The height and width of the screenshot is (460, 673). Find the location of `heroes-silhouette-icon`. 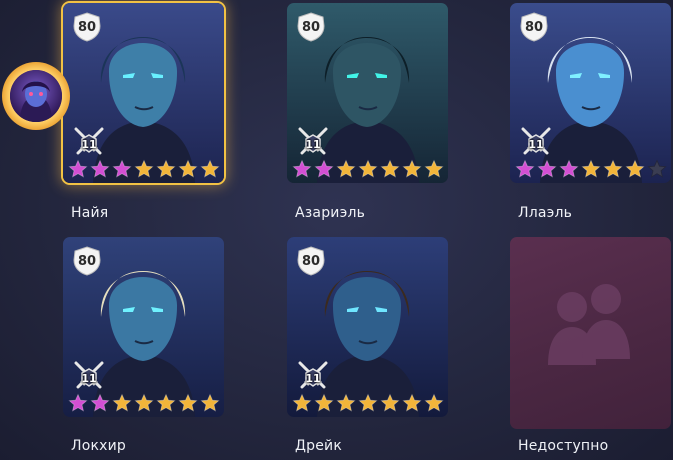

heroes-silhouette-icon is located at coordinates (589, 324).